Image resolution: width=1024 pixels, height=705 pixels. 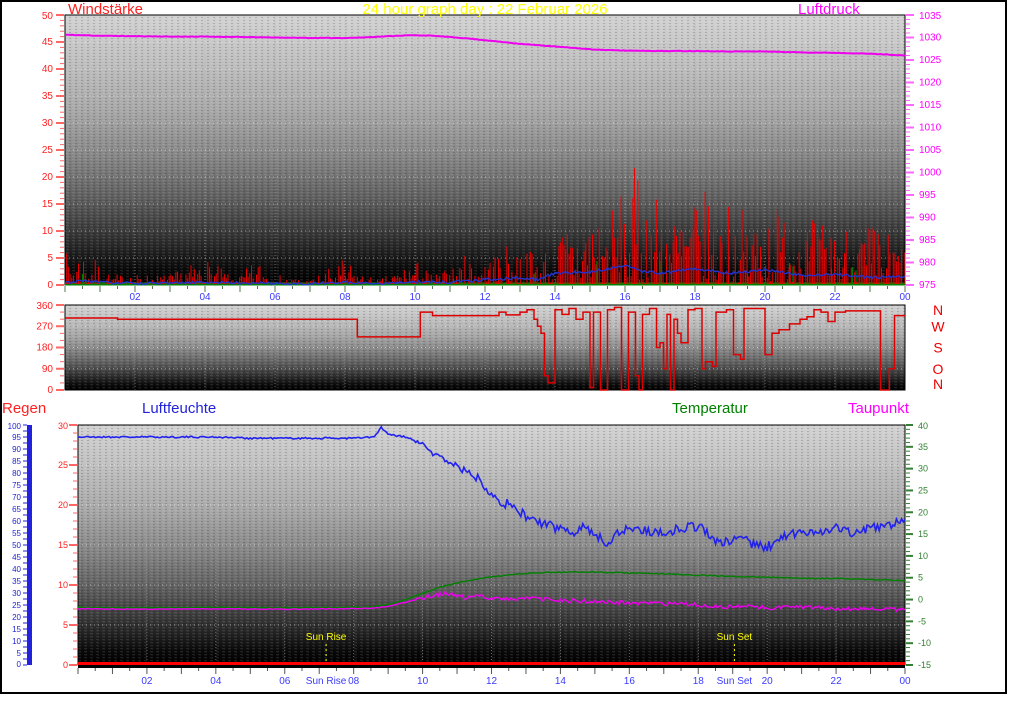 I want to click on svg-text: -10, so click(x=924, y=643).